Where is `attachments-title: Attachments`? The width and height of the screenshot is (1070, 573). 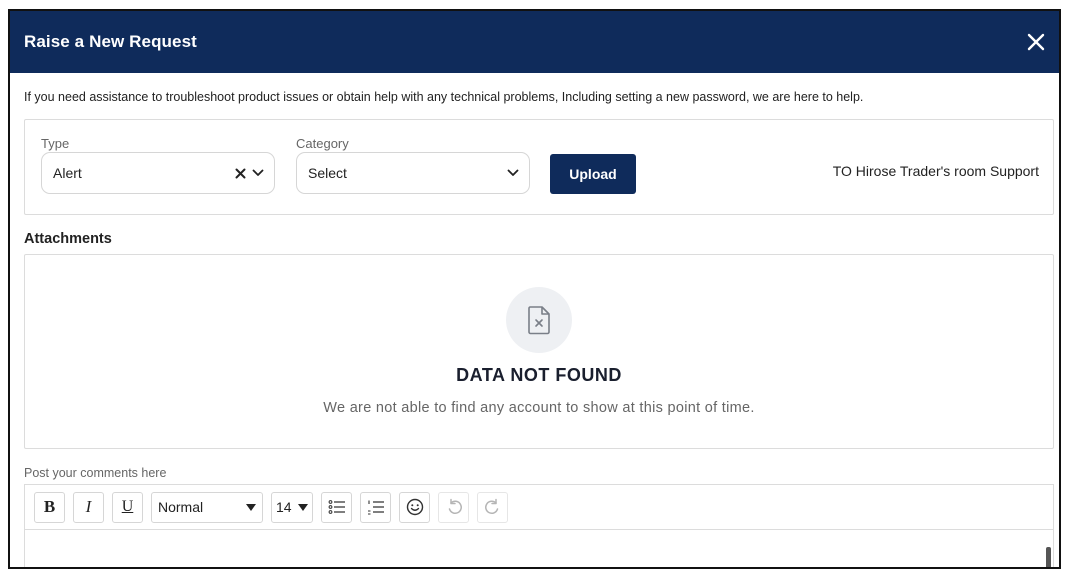
attachments-title: Attachments is located at coordinates (68, 239).